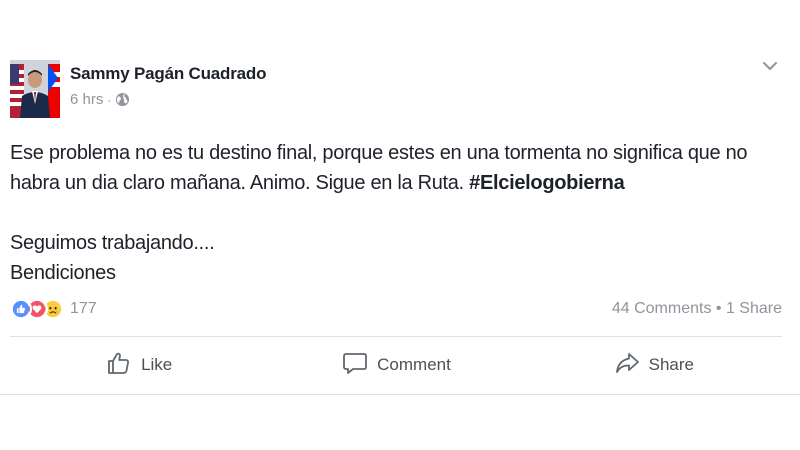  What do you see at coordinates (754, 308) in the screenshot?
I see `shares-count: 1 Share` at bounding box center [754, 308].